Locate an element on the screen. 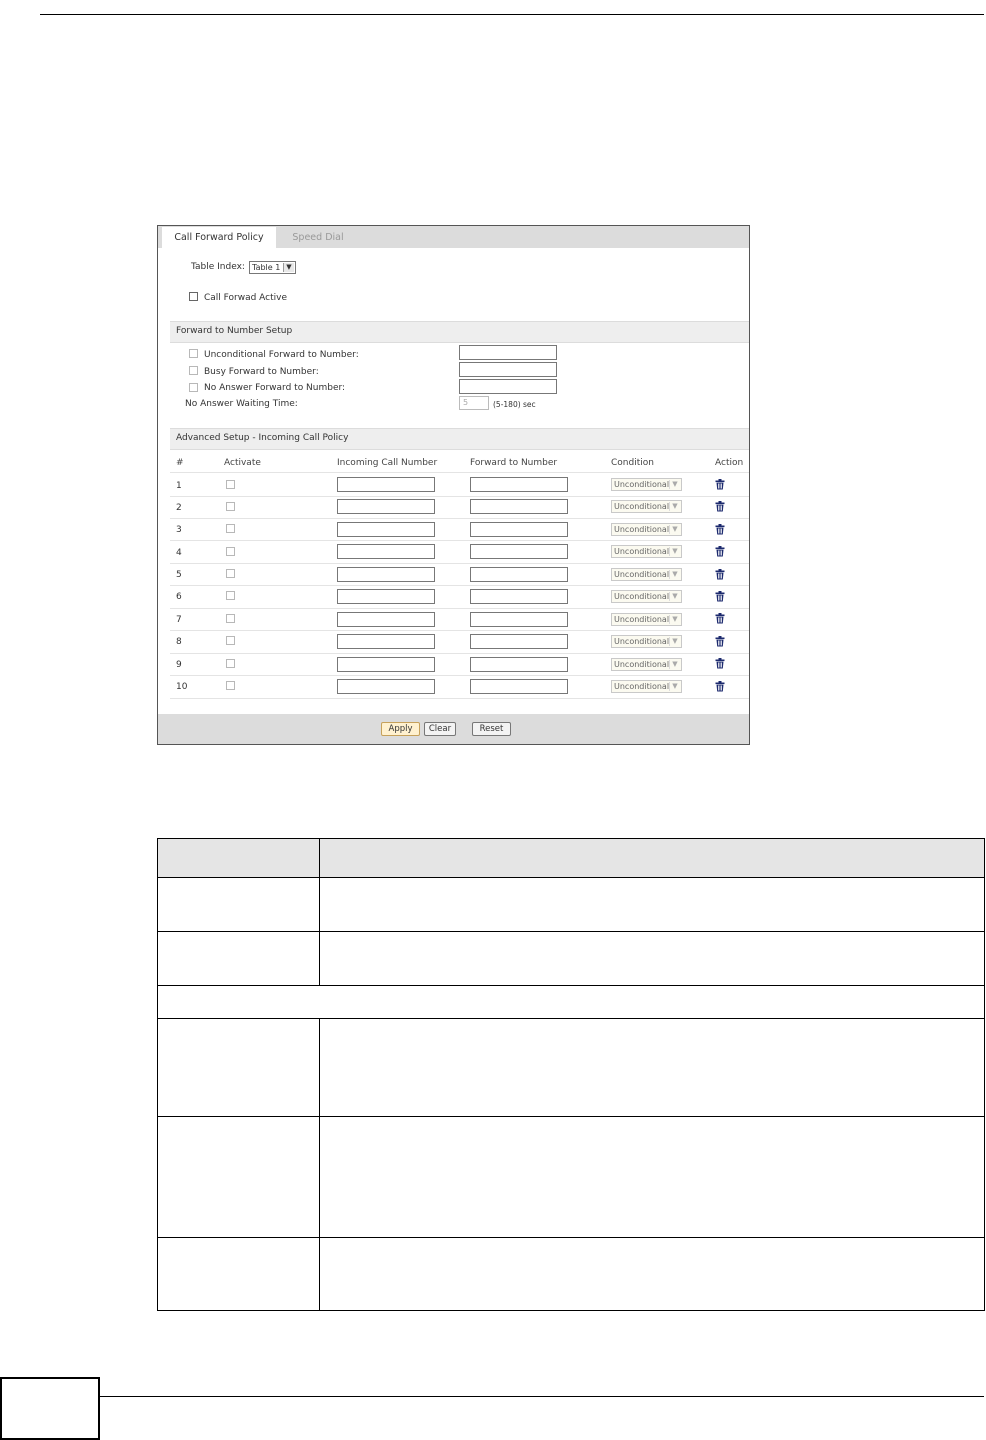 Image resolution: width=986 pixels, height=1440 pixels. button-bar: Apply Clear Reset is located at coordinates (453, 729).